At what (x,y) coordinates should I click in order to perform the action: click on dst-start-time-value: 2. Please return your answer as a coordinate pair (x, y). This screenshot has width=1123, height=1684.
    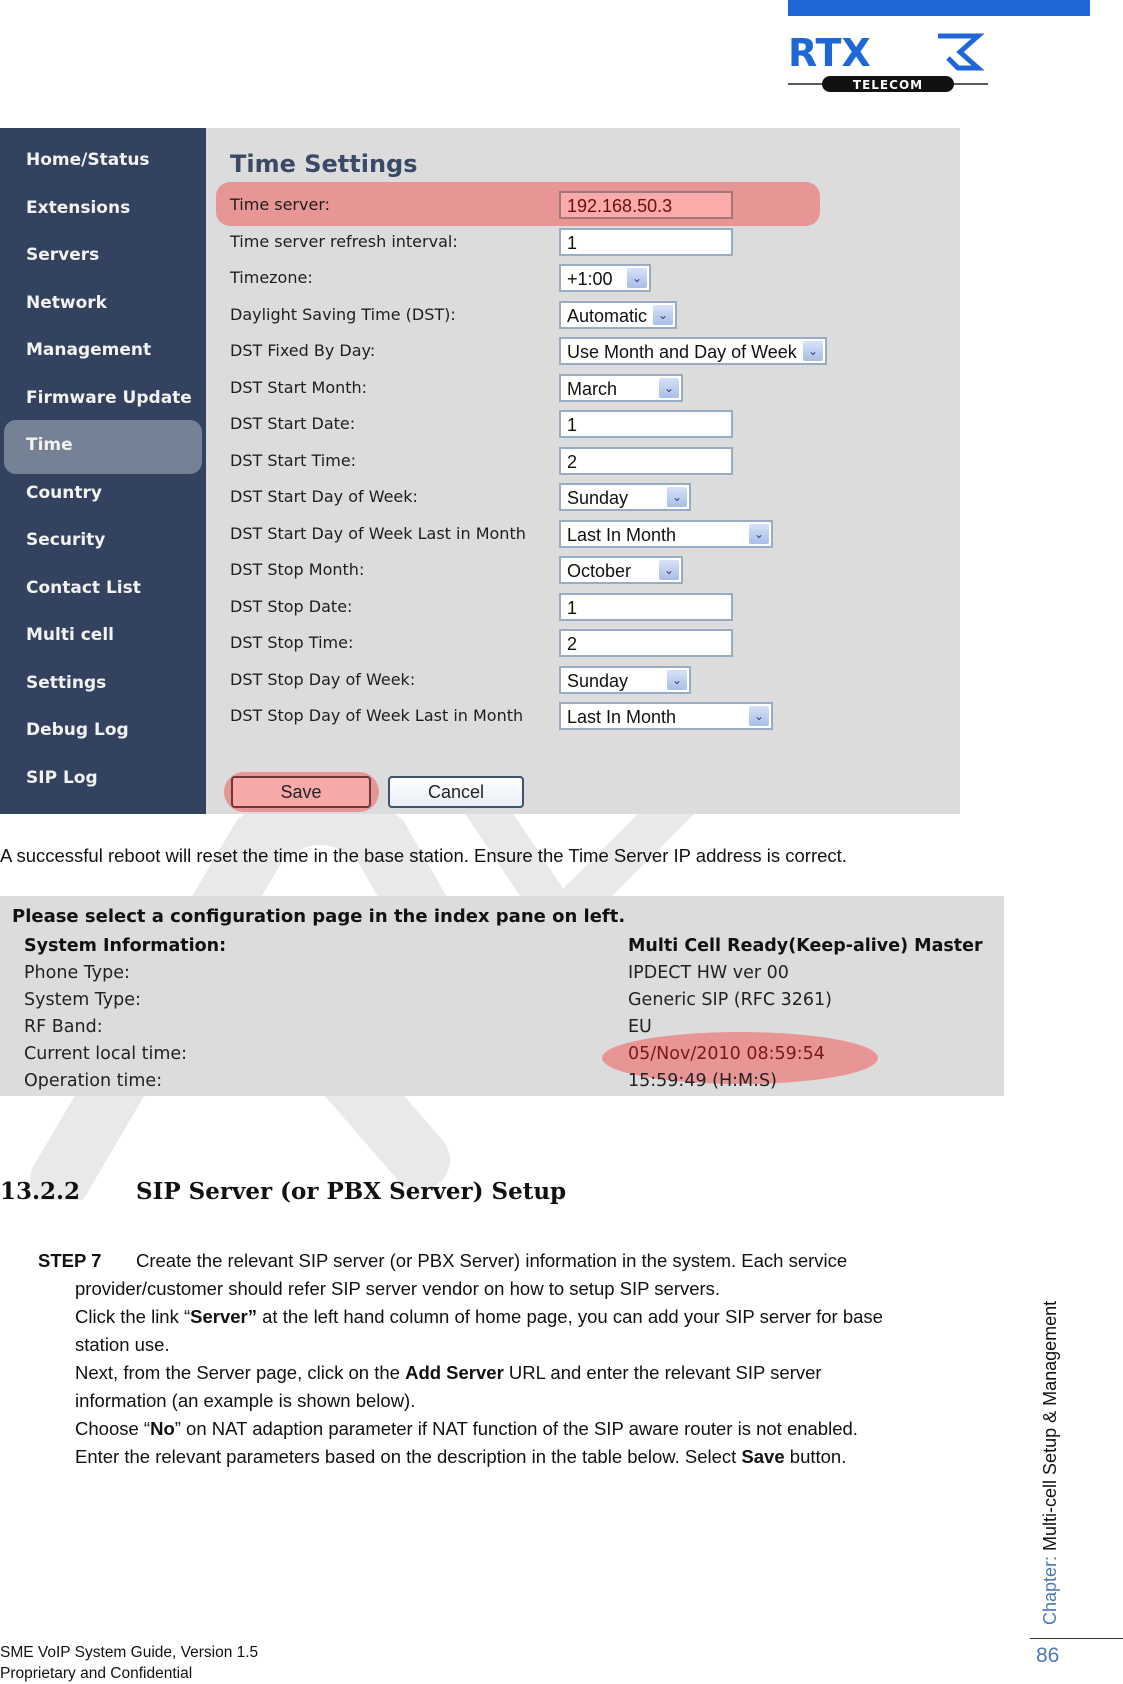
    Looking at the image, I should click on (572, 461).